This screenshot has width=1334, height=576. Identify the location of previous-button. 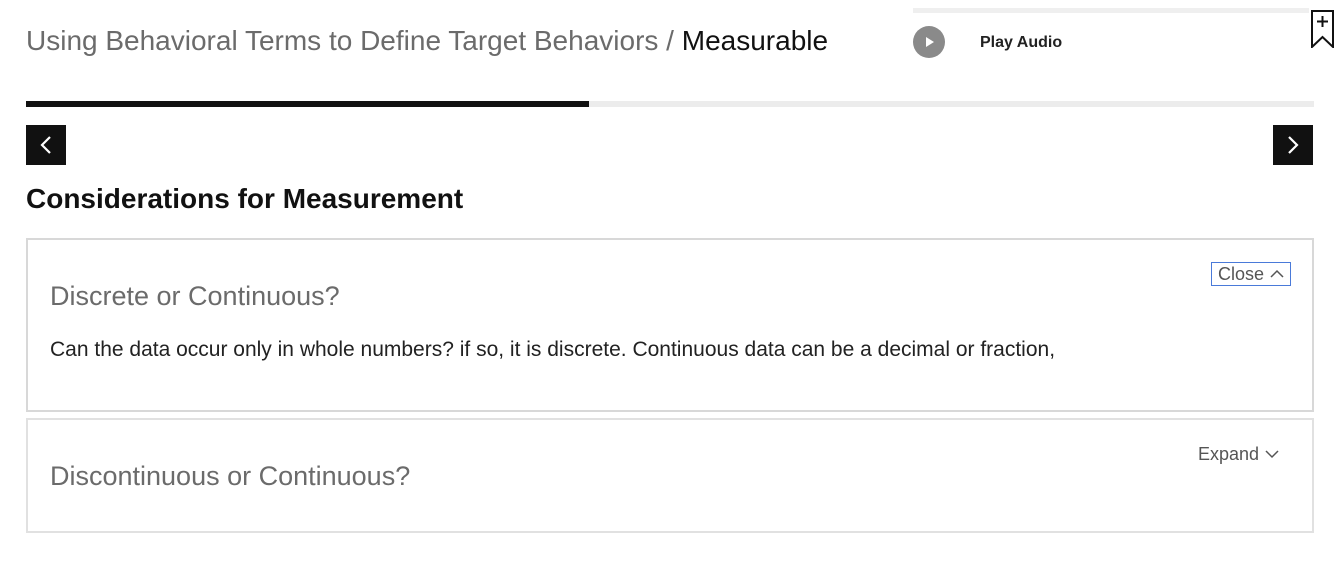
(46, 145).